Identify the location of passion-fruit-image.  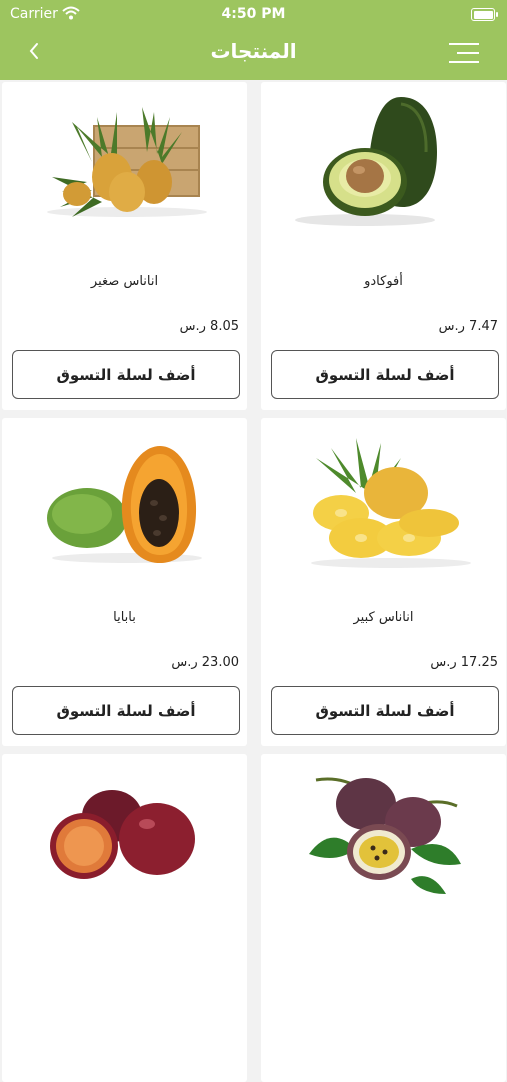
(385, 835).